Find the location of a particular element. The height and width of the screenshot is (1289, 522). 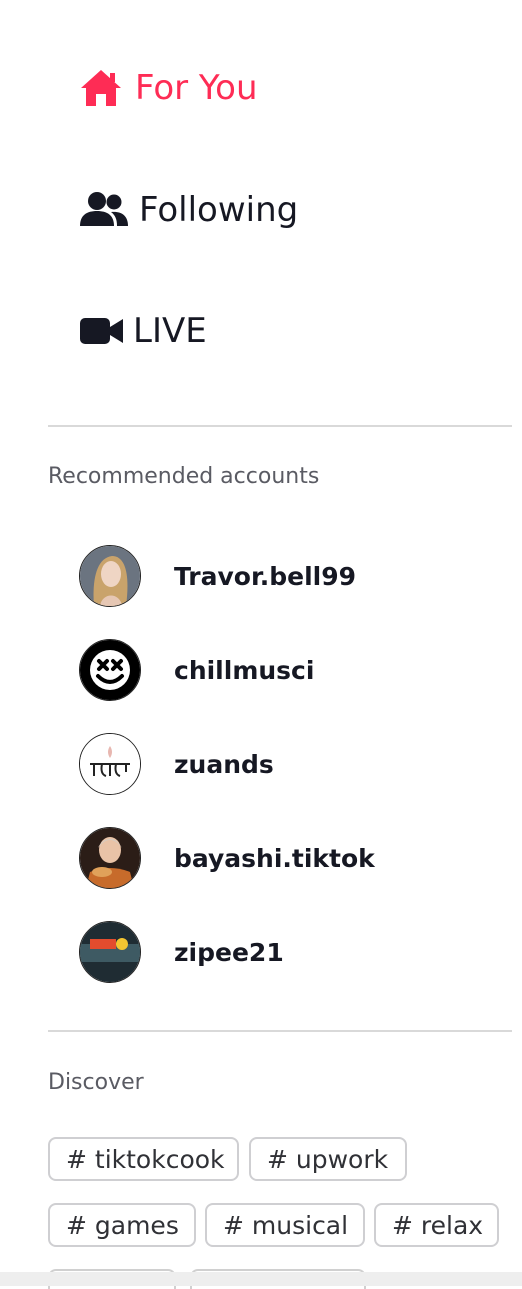

nav-for-you: For You is located at coordinates (168, 88).